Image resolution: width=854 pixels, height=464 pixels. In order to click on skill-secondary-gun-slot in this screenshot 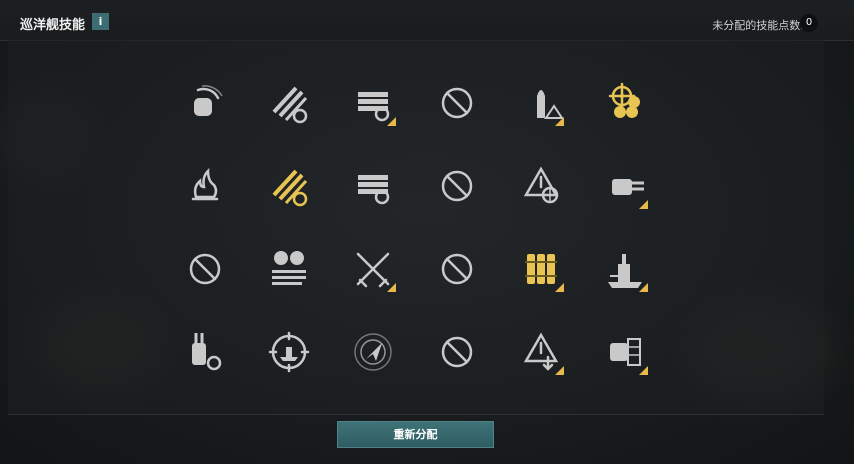, I will do `click(625, 186)`.